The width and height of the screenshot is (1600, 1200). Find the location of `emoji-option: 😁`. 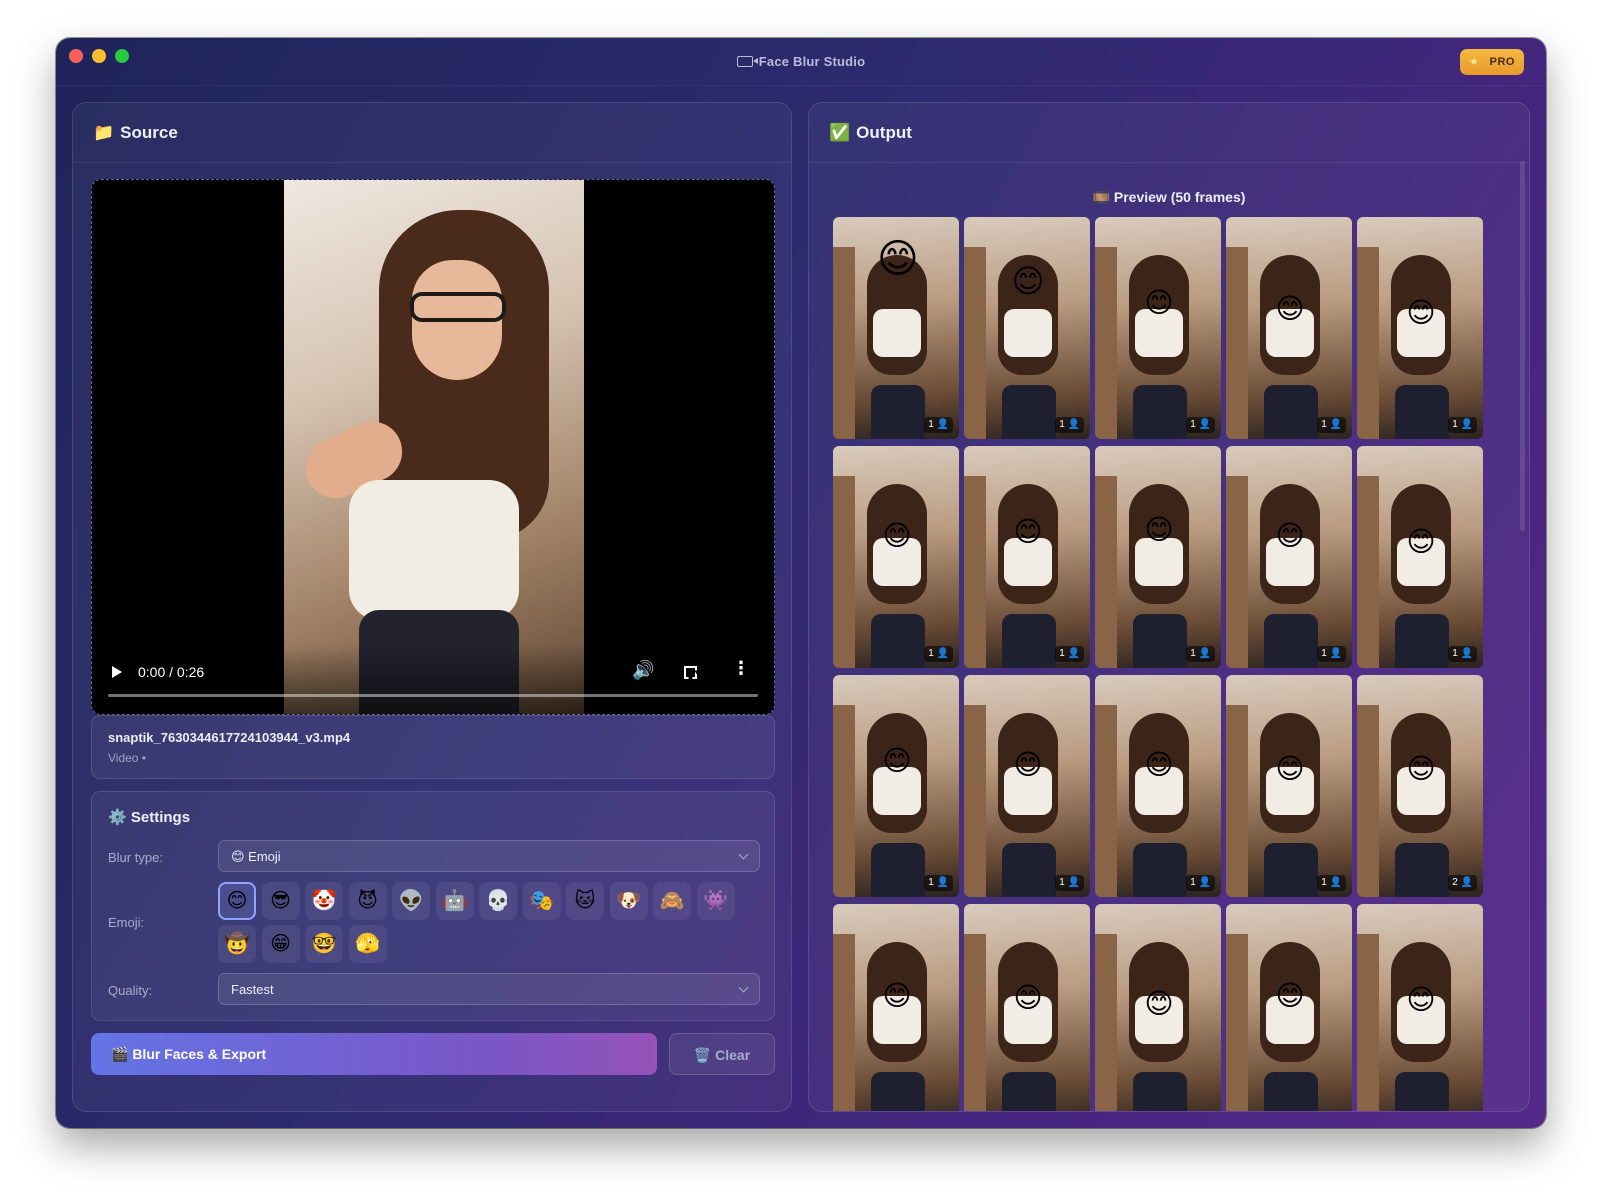

emoji-option: 😁 is located at coordinates (280, 944).